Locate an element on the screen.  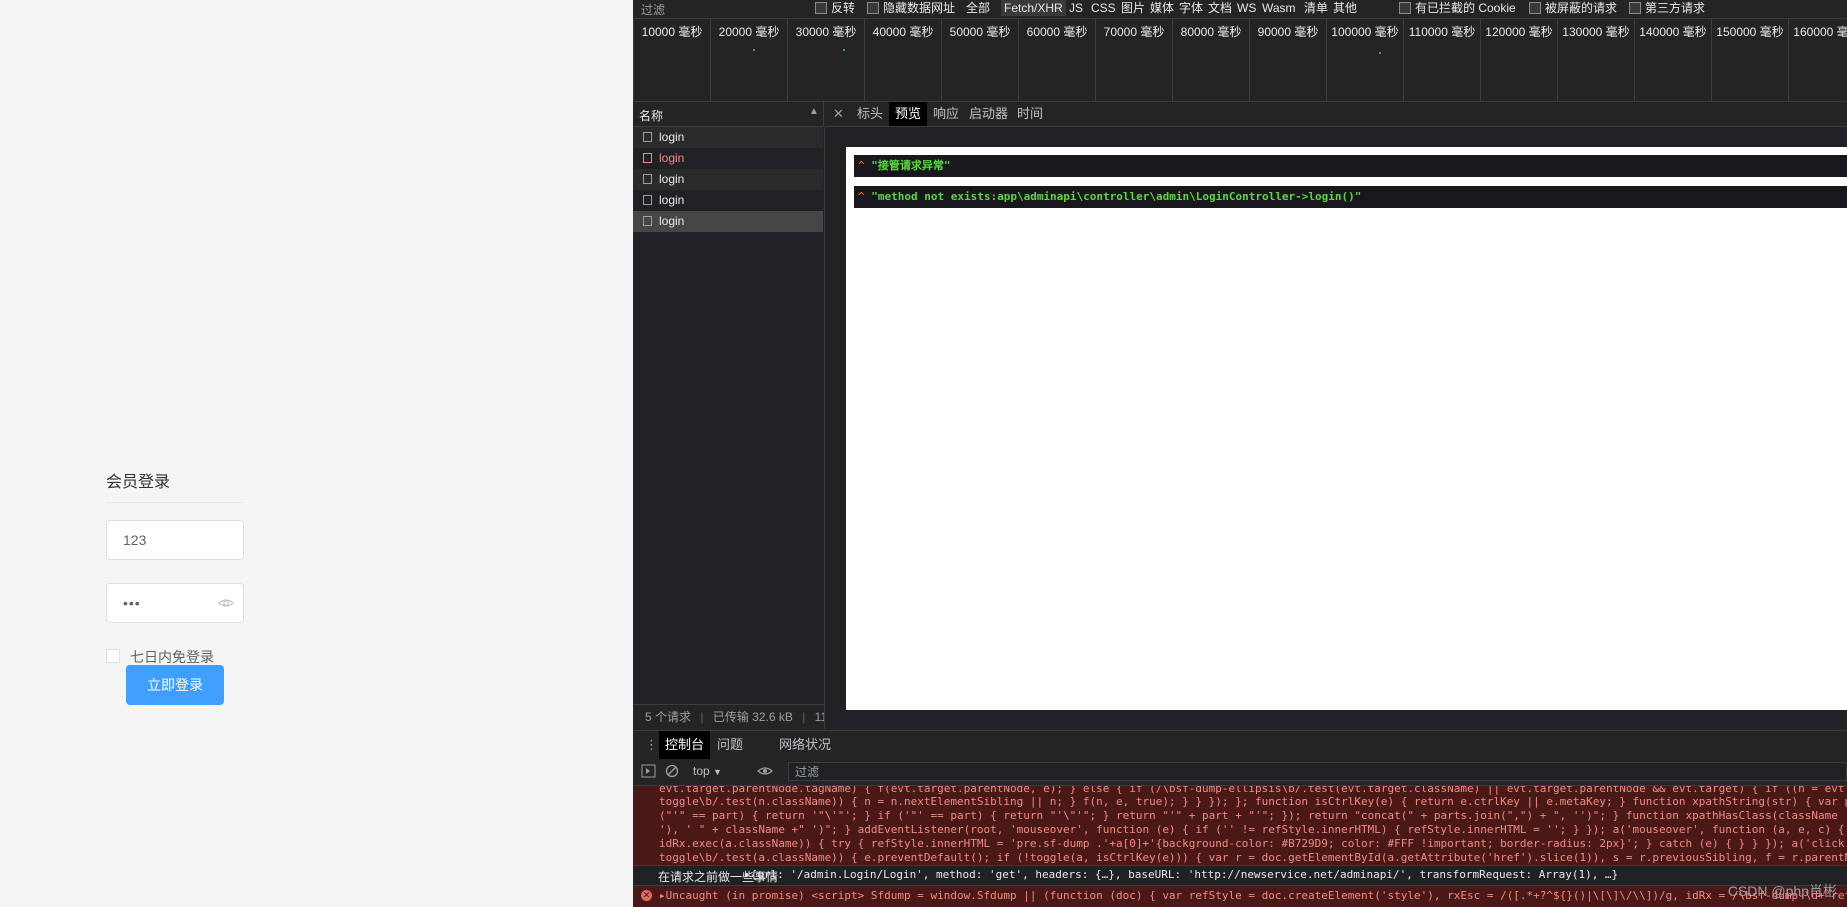
sidebar-toggle-icon is located at coordinates (648, 771).